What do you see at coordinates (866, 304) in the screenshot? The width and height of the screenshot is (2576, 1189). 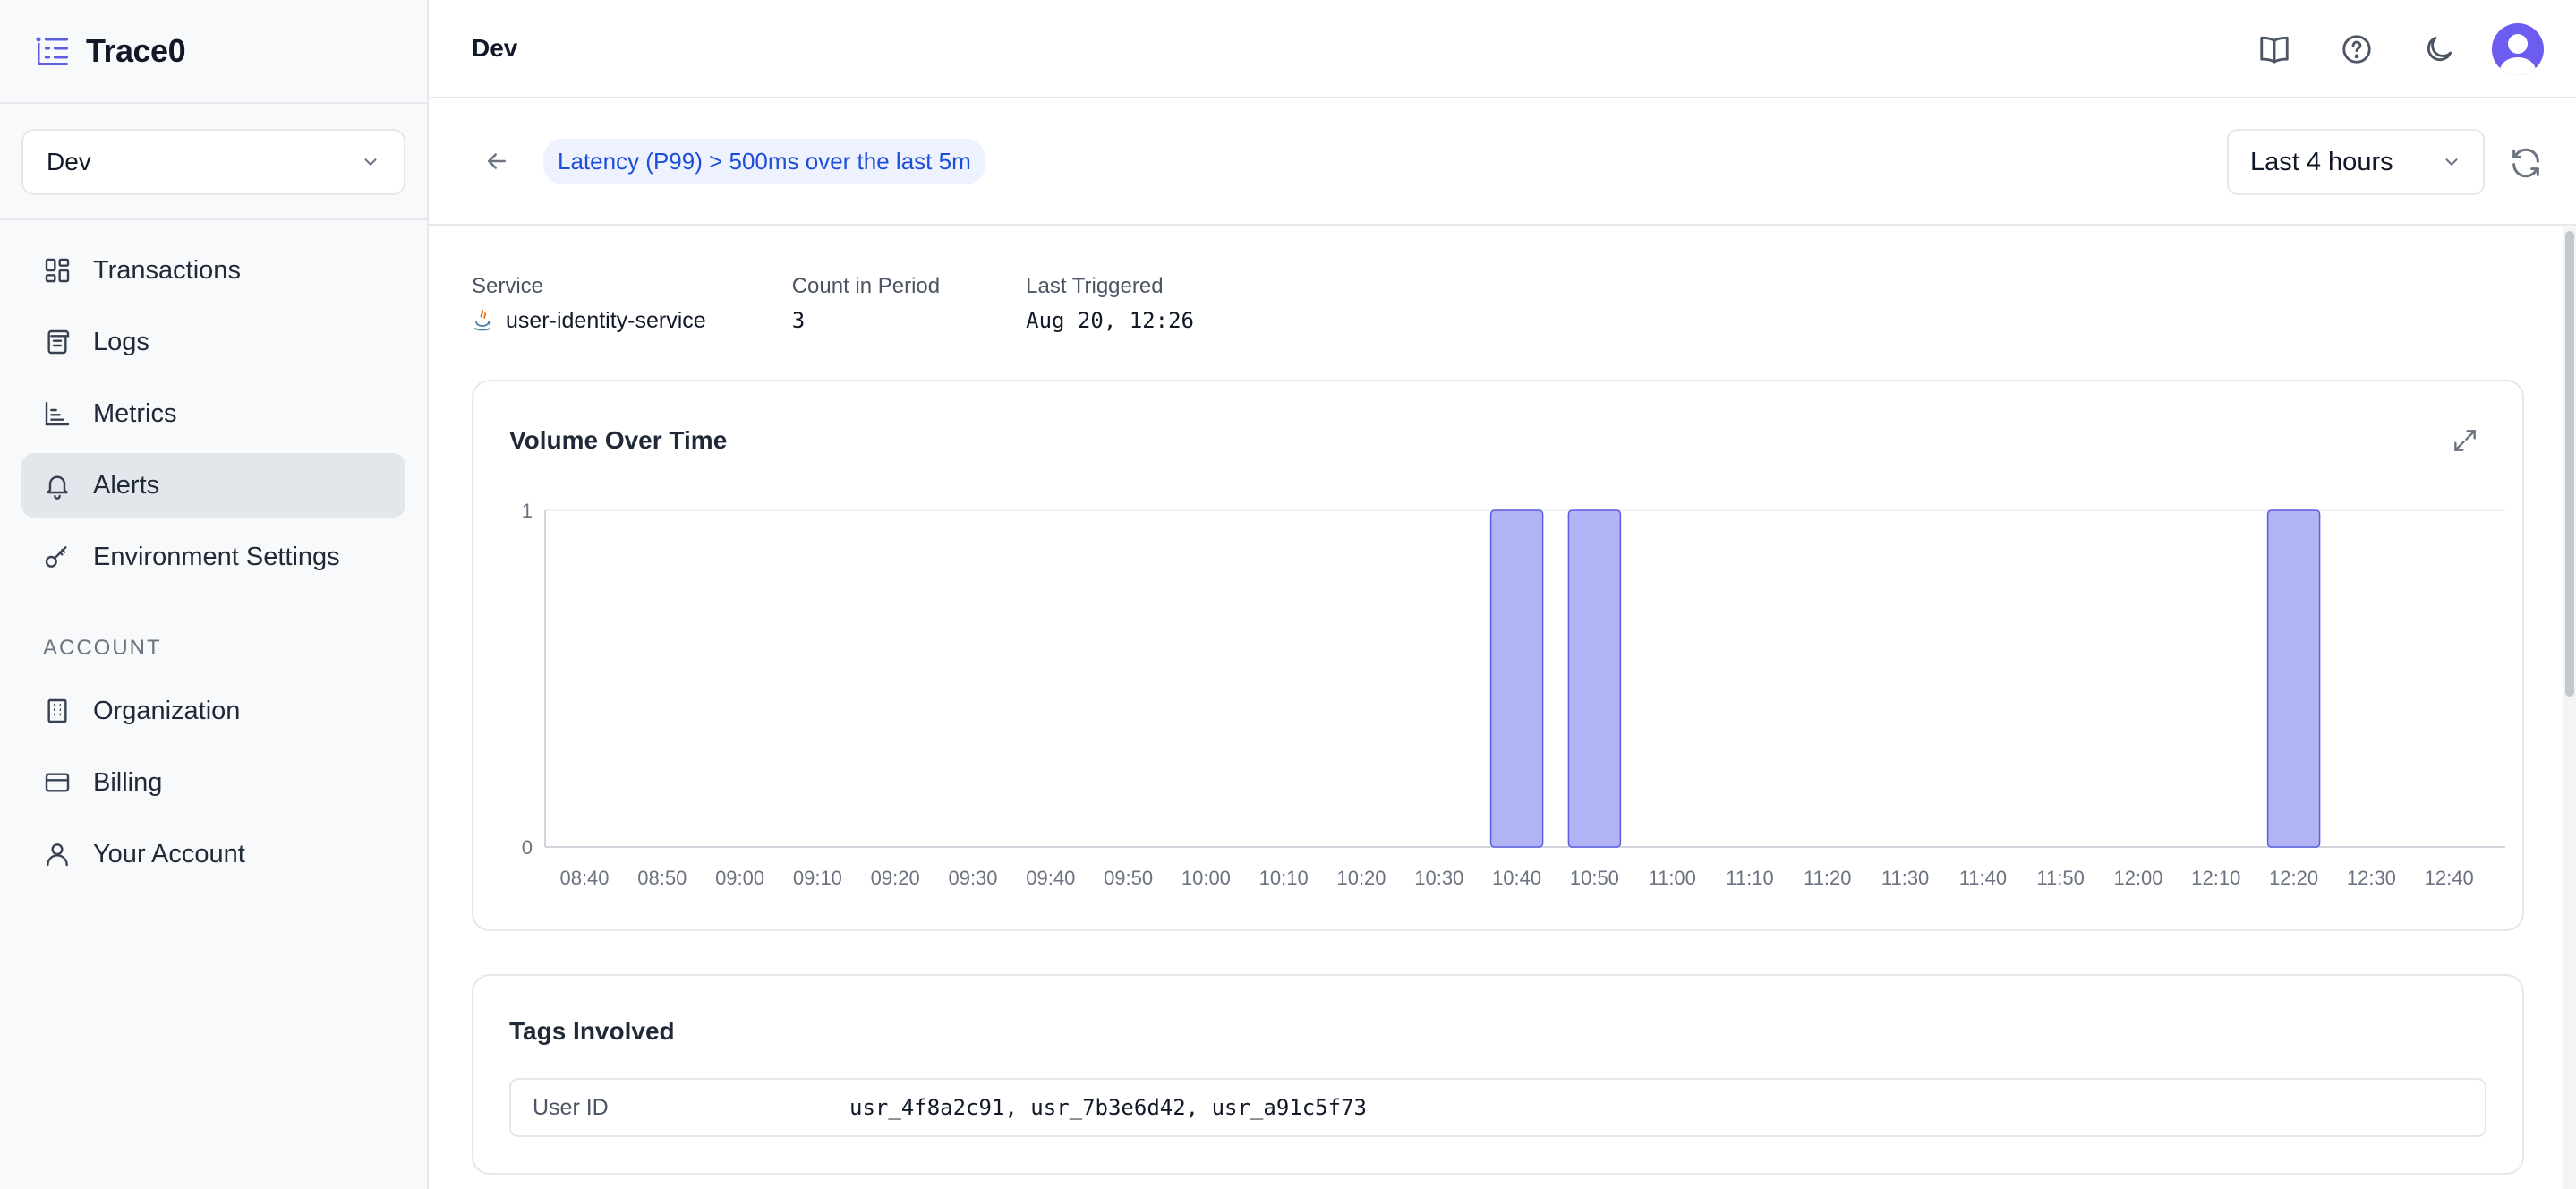 I see `count-info: Count in Period 3` at bounding box center [866, 304].